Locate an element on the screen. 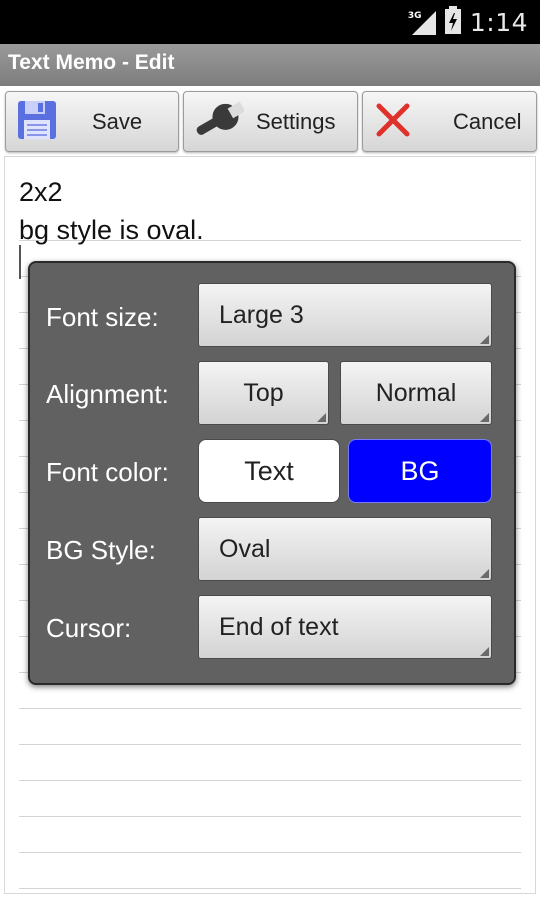 The image size is (540, 900). settings-button-label: Settings is located at coordinates (296, 121).